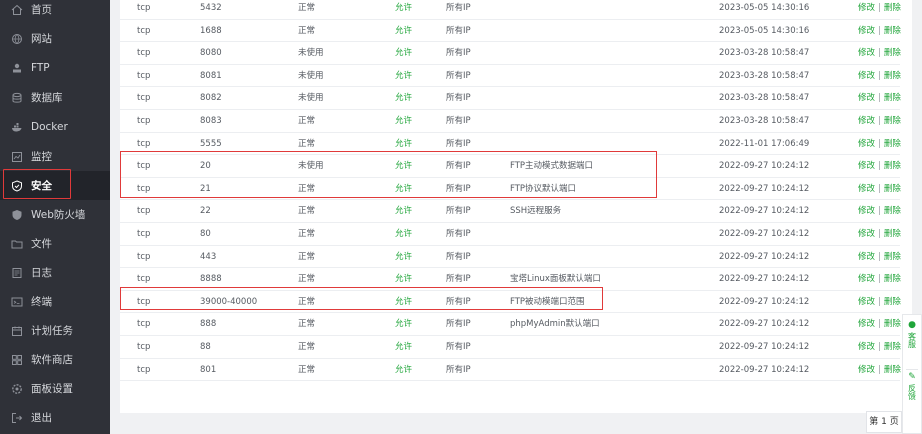  I want to click on pagination-current-page: 第 1 页, so click(884, 422).